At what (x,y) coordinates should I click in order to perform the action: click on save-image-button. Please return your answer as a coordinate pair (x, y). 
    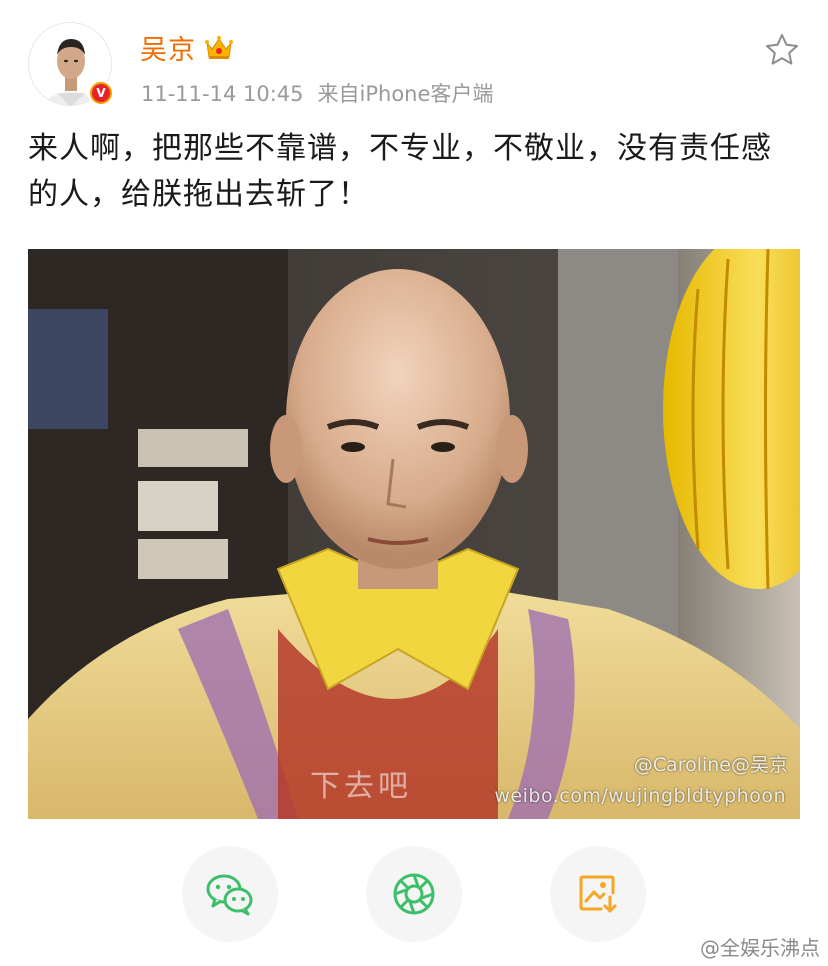
    Looking at the image, I should click on (598, 894).